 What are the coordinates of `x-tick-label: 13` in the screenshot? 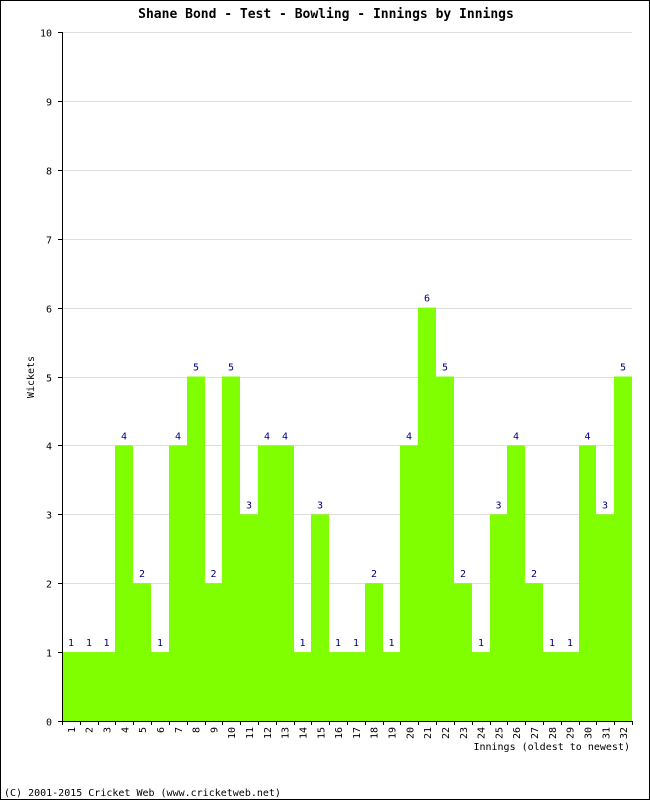 It's located at (286, 733).